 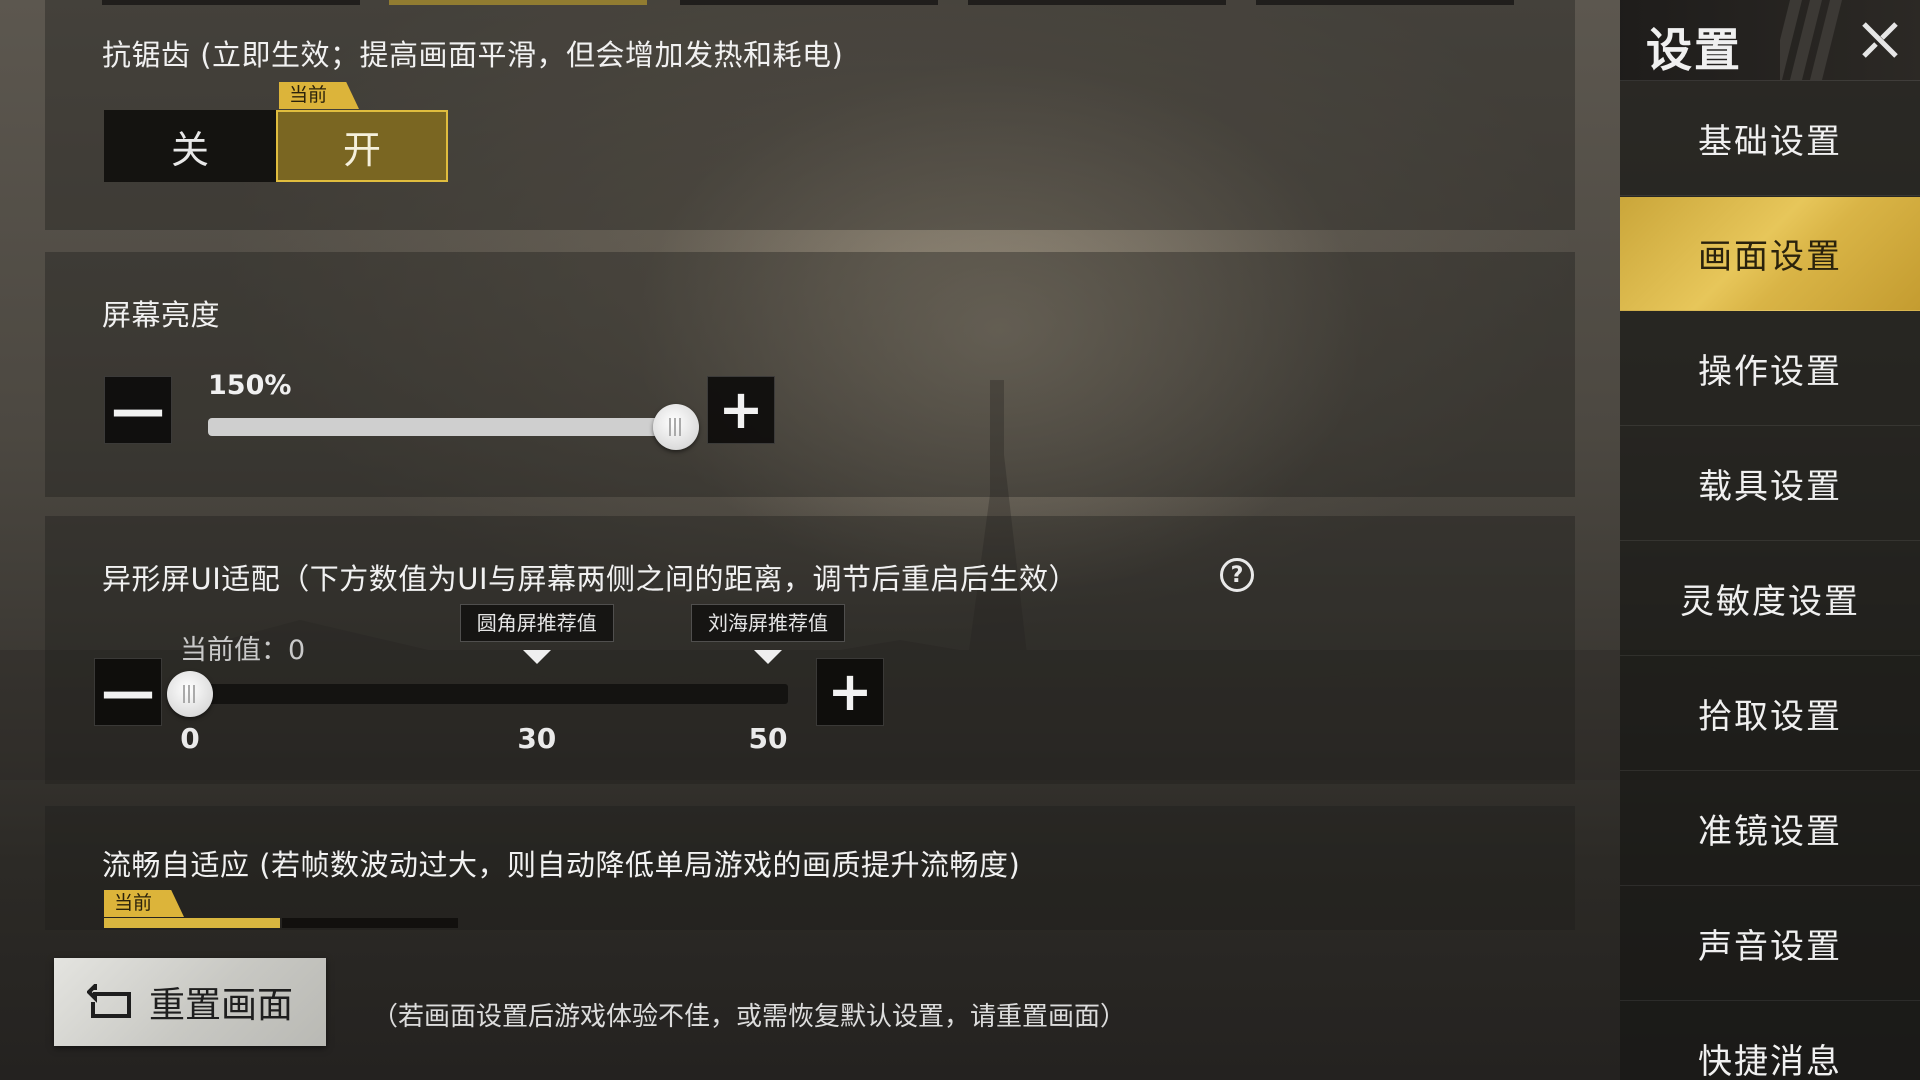 I want to click on sidebar-item-vehicle: 载具设置, so click(x=1770, y=484).